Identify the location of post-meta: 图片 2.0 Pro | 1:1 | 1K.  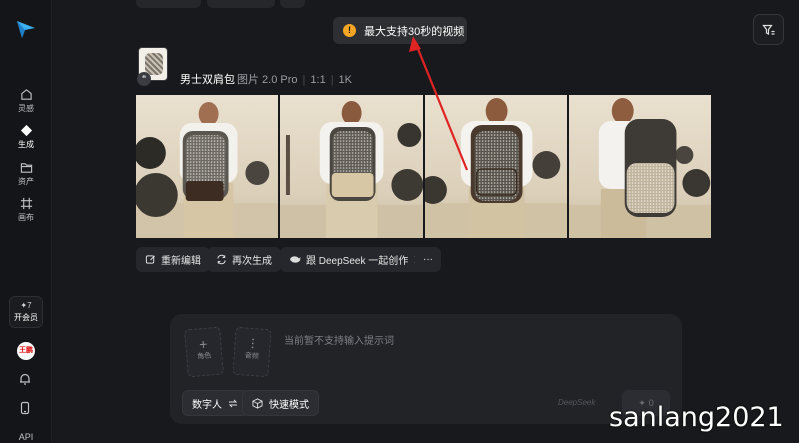
(295, 80).